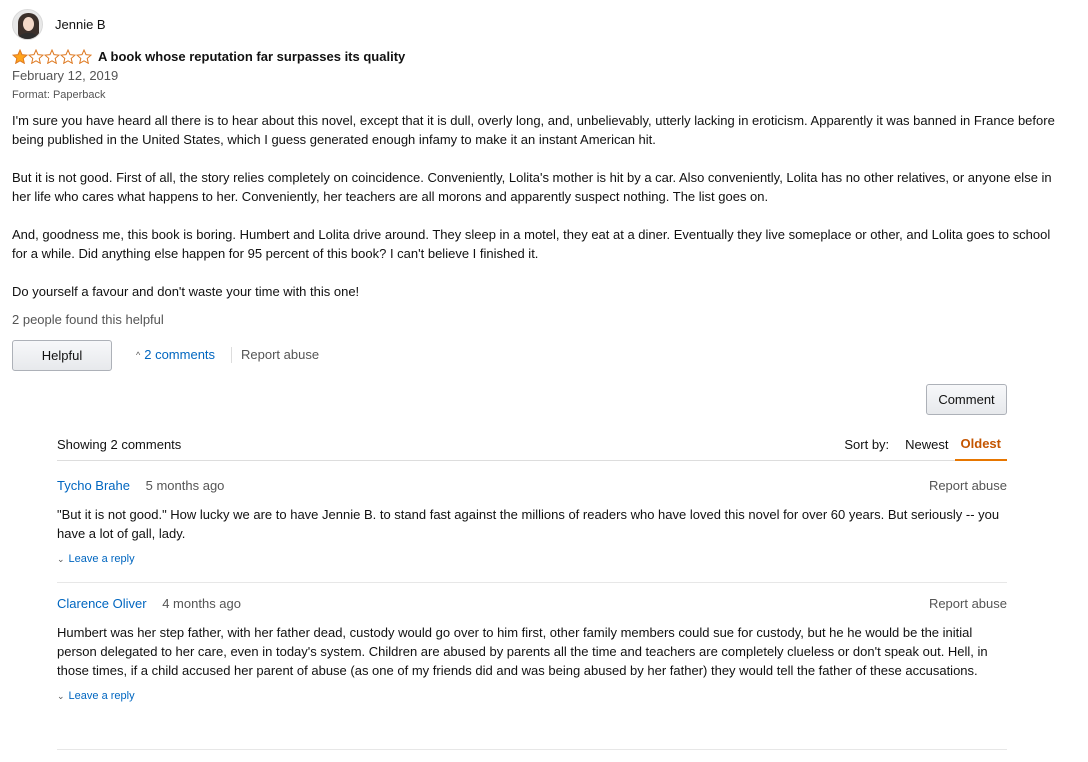  I want to click on comment-header: Tycho Brahe 5 months ago Report abuse, so click(532, 485).